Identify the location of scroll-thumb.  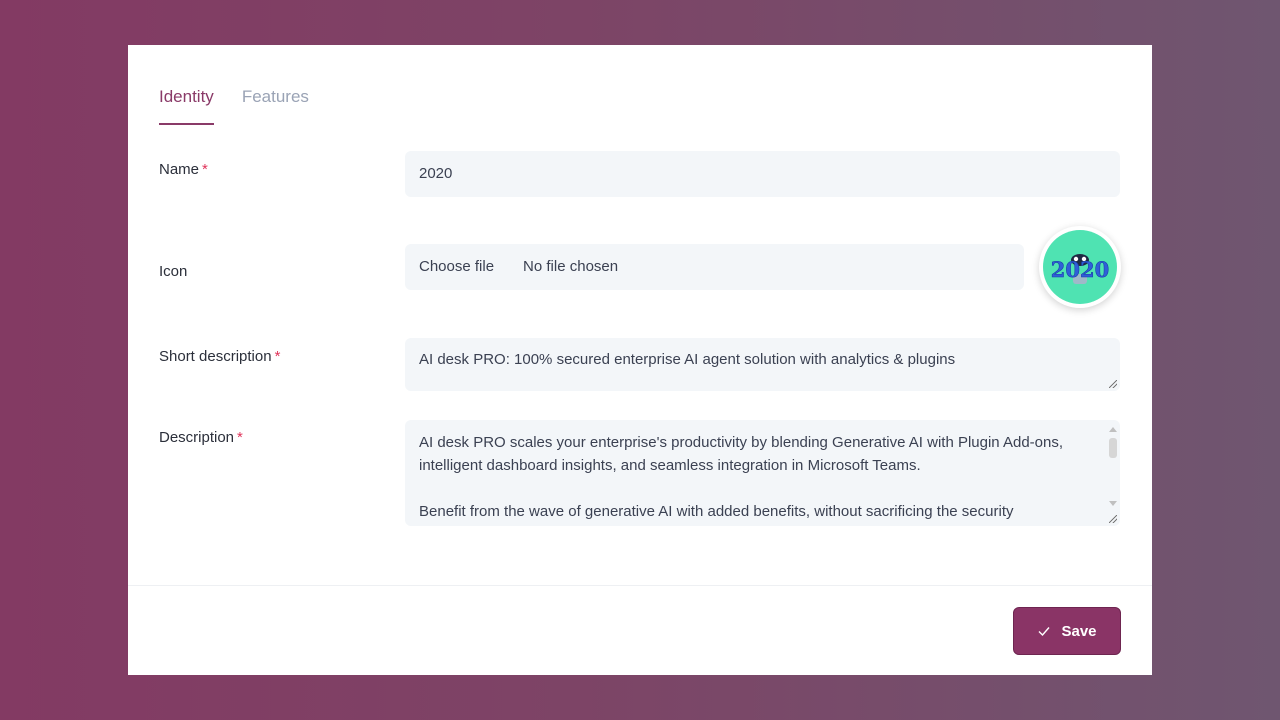
(1113, 448).